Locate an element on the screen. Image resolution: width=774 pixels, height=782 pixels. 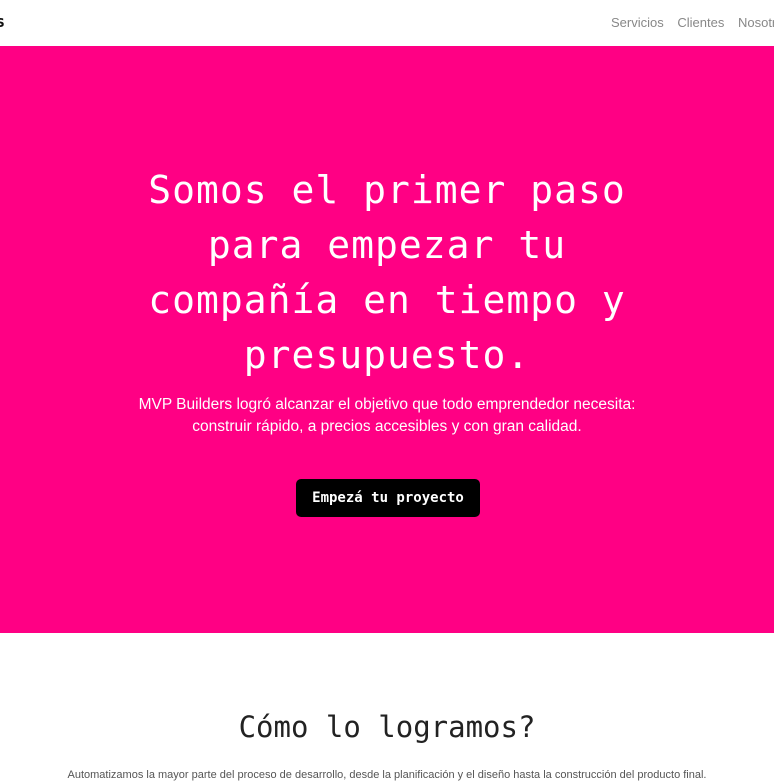
nav-link-nosotros: Nosotros is located at coordinates (756, 22).